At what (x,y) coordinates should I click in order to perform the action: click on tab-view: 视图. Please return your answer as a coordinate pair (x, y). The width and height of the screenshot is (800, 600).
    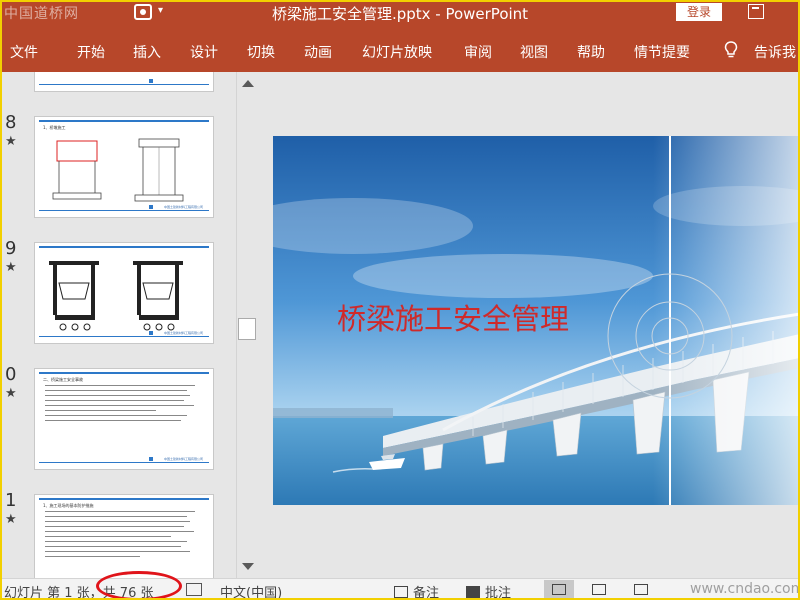
    Looking at the image, I should click on (534, 52).